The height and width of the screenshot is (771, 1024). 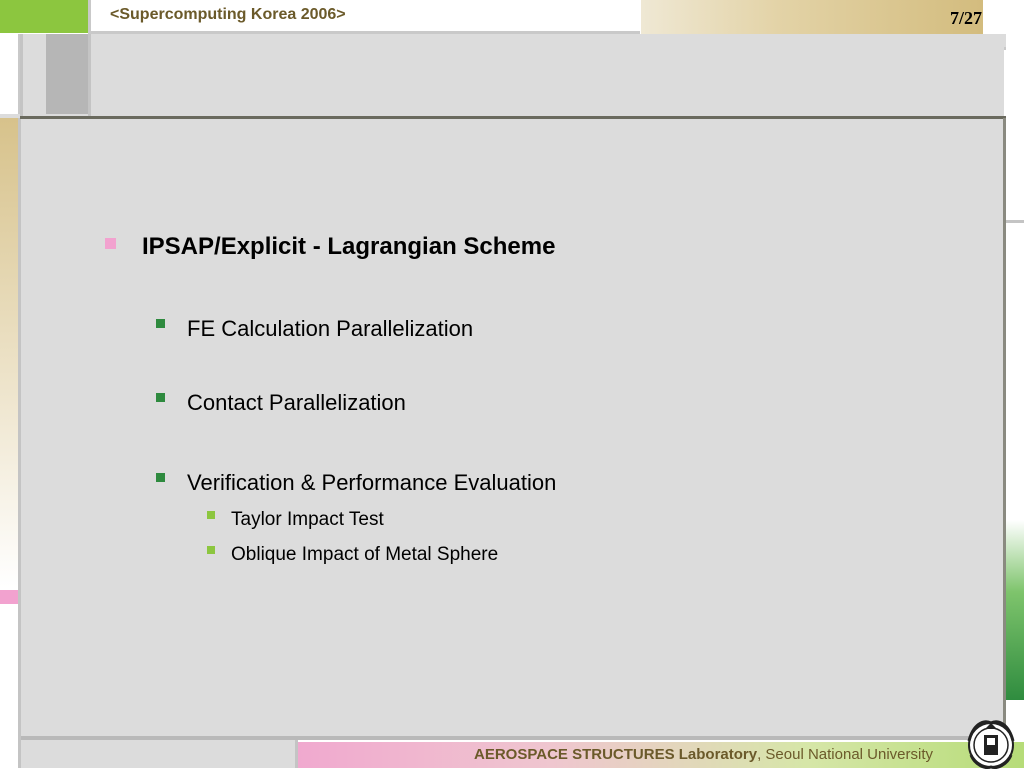 I want to click on bullet-level2-text: Contact Parallelization, so click(x=296, y=402).